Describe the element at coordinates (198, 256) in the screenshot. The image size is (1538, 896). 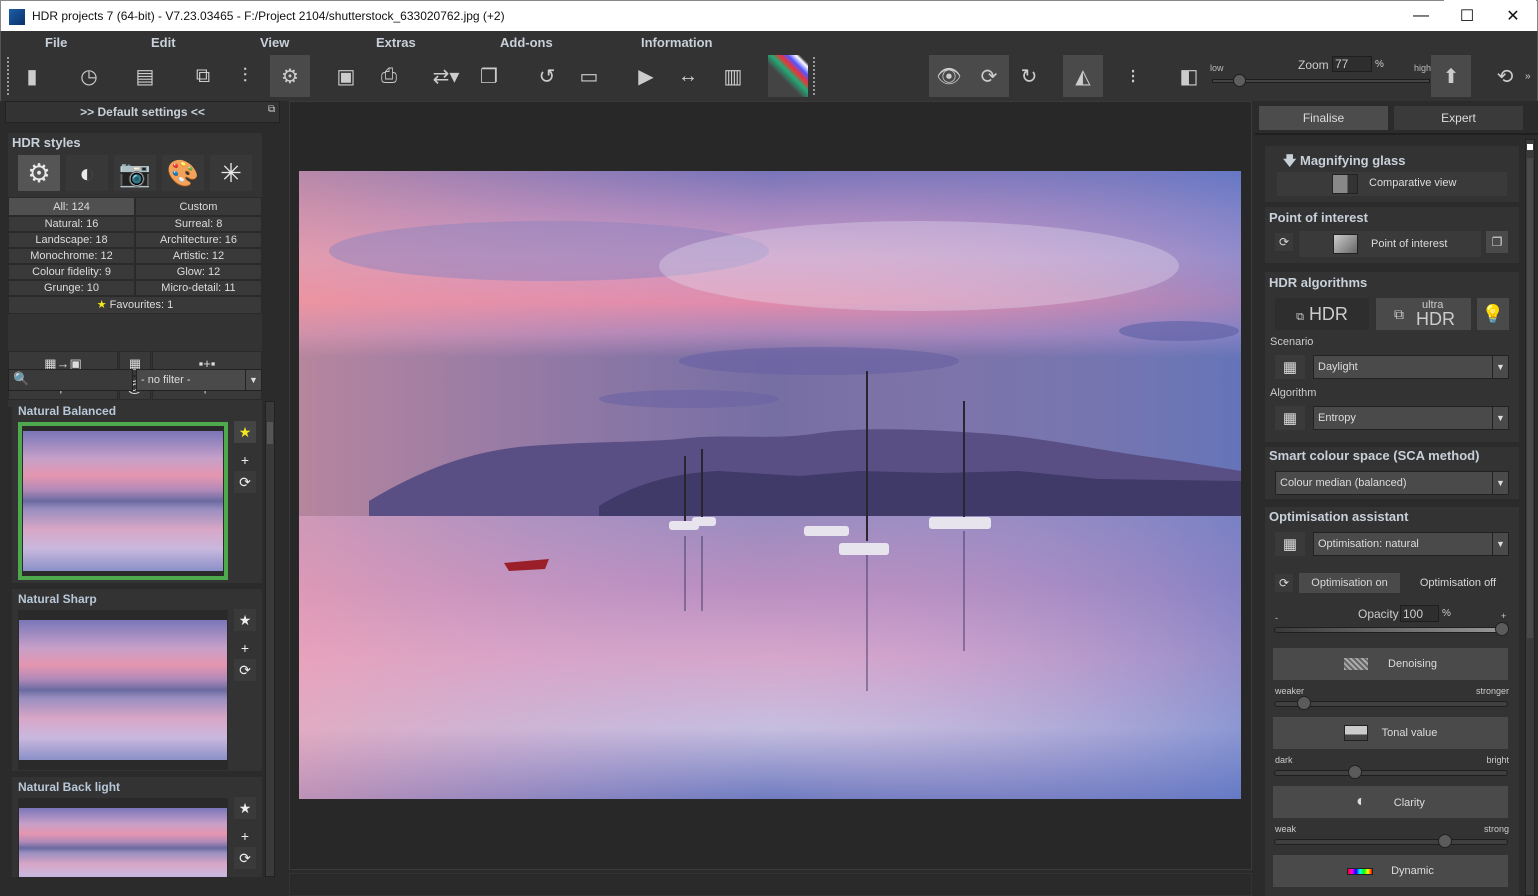
I see `category-artistic: Artistic: 12` at that location.